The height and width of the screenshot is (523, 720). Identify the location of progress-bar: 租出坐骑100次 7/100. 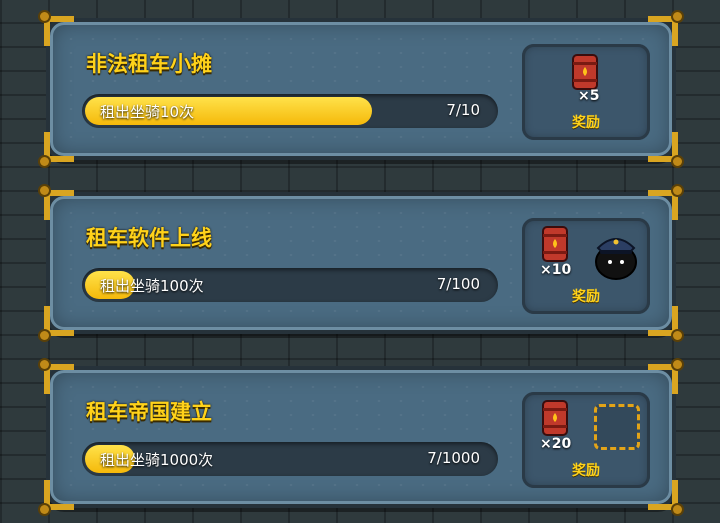
(290, 285).